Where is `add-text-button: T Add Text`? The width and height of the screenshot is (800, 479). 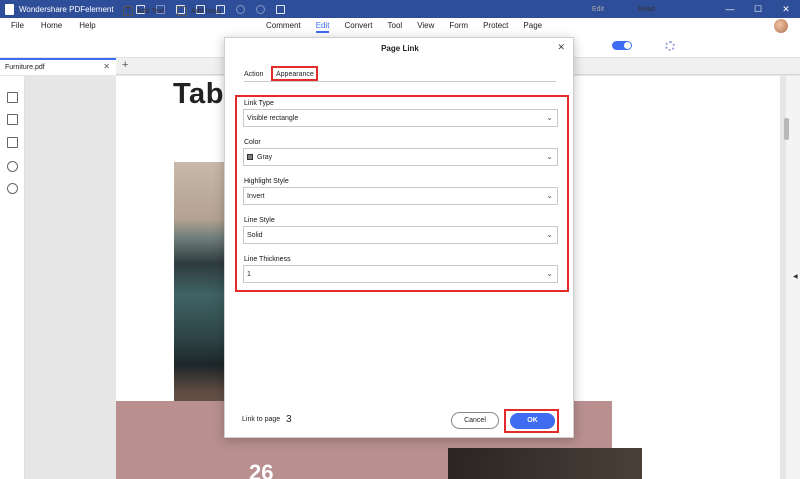
add-text-button: T Add Text is located at coordinates (143, 11).